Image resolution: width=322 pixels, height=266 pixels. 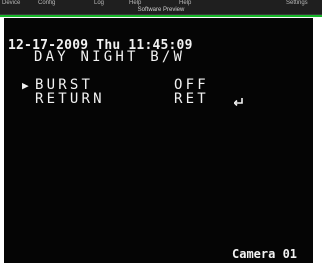 I want to click on osd-selector-icon: ▶, so click(x=25, y=85).